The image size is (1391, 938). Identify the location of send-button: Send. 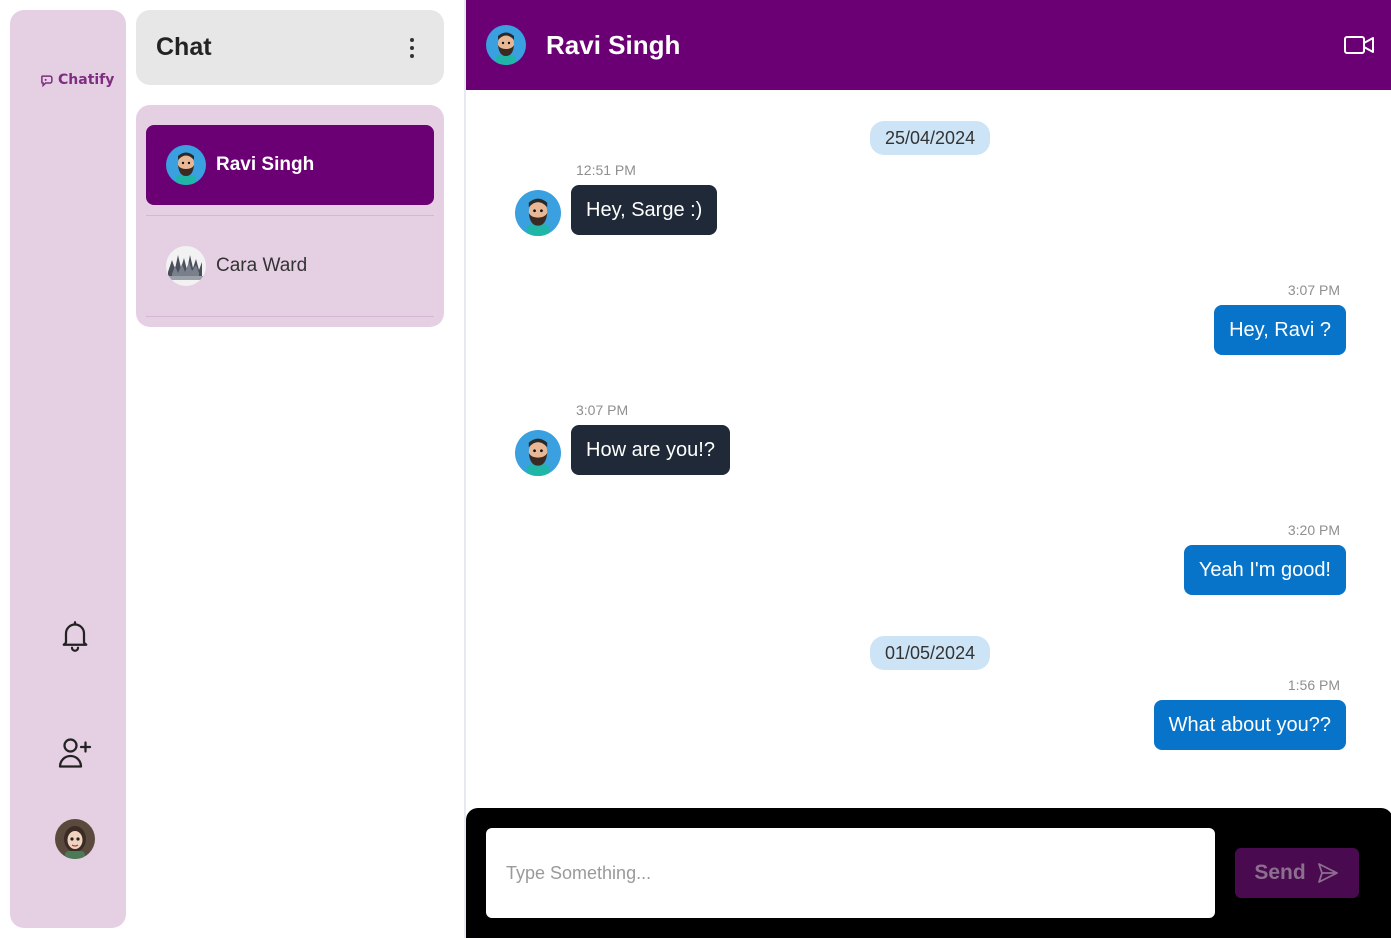
(1297, 873).